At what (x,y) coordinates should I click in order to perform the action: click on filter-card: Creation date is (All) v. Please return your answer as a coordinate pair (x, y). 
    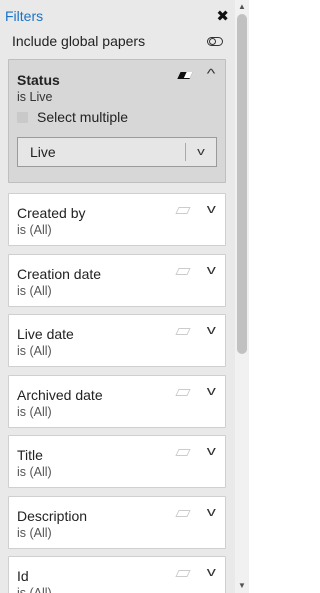
    Looking at the image, I should click on (117, 280).